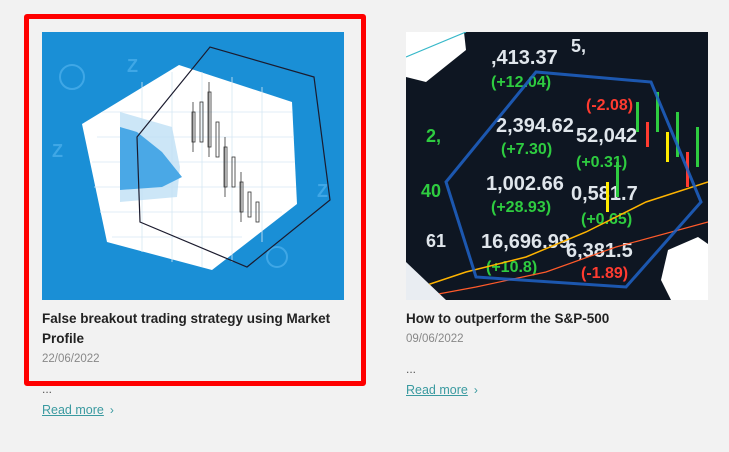 The height and width of the screenshot is (452, 729). Describe the element at coordinates (433, 136) in the screenshot. I see `svg-text: 2,` at that location.